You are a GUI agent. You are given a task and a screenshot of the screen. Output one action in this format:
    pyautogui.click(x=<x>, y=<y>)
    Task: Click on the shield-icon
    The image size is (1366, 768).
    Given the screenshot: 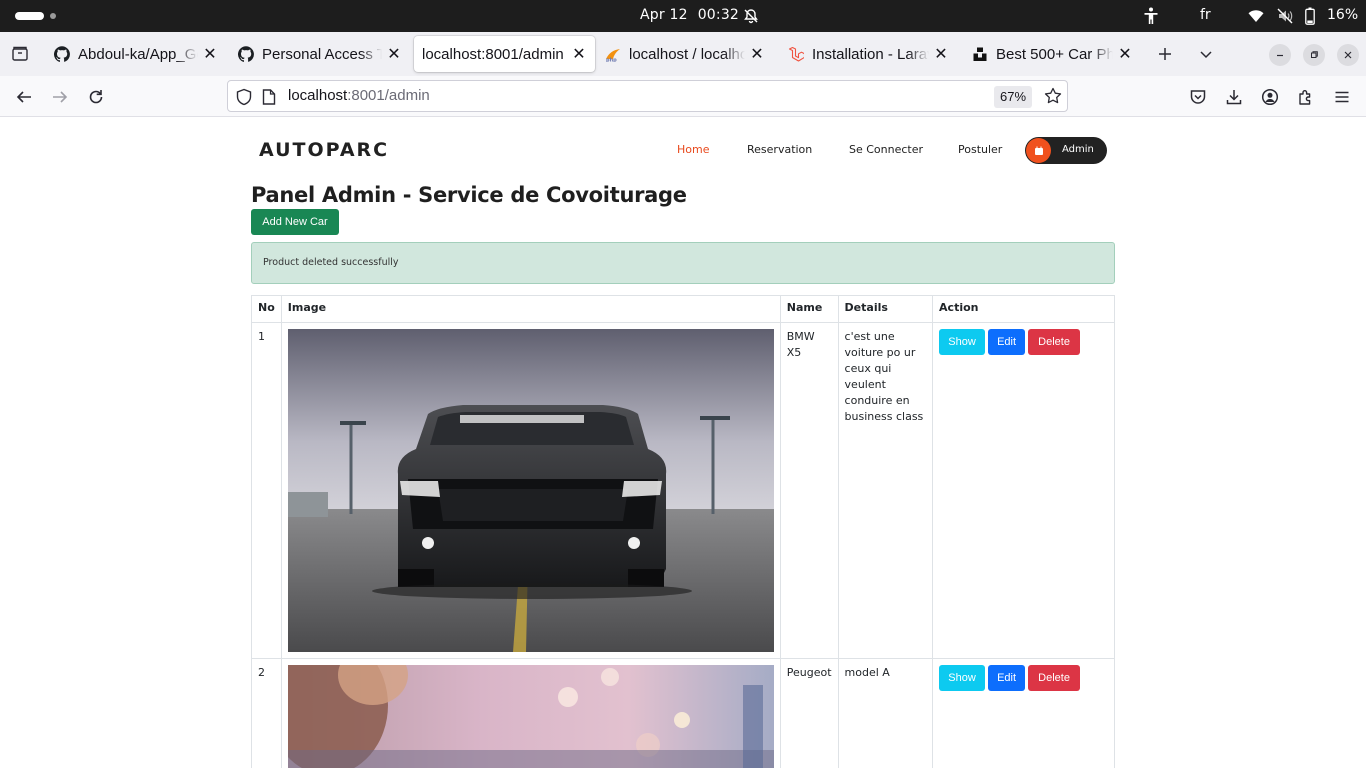 What is the action you would take?
    pyautogui.click(x=244, y=97)
    